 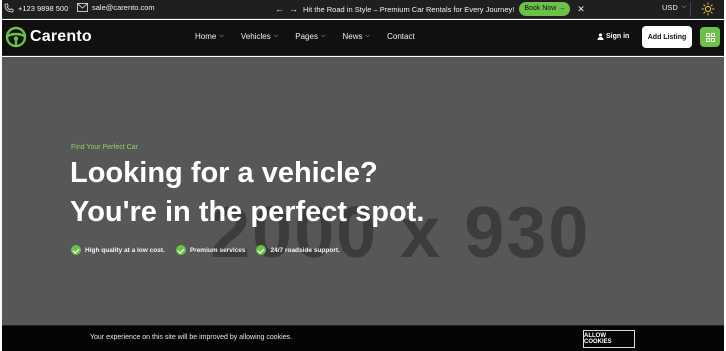 I want to click on sign-in-link: Sign in, so click(x=613, y=36).